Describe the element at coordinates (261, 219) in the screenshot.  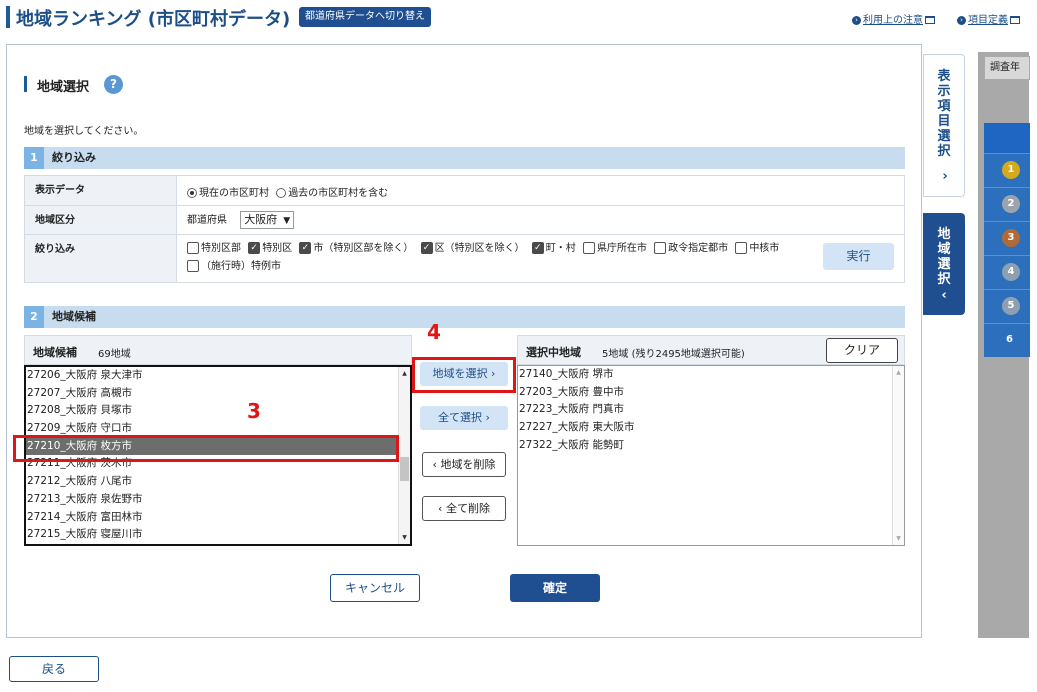
I see `prefecture-value: 大阪府` at that location.